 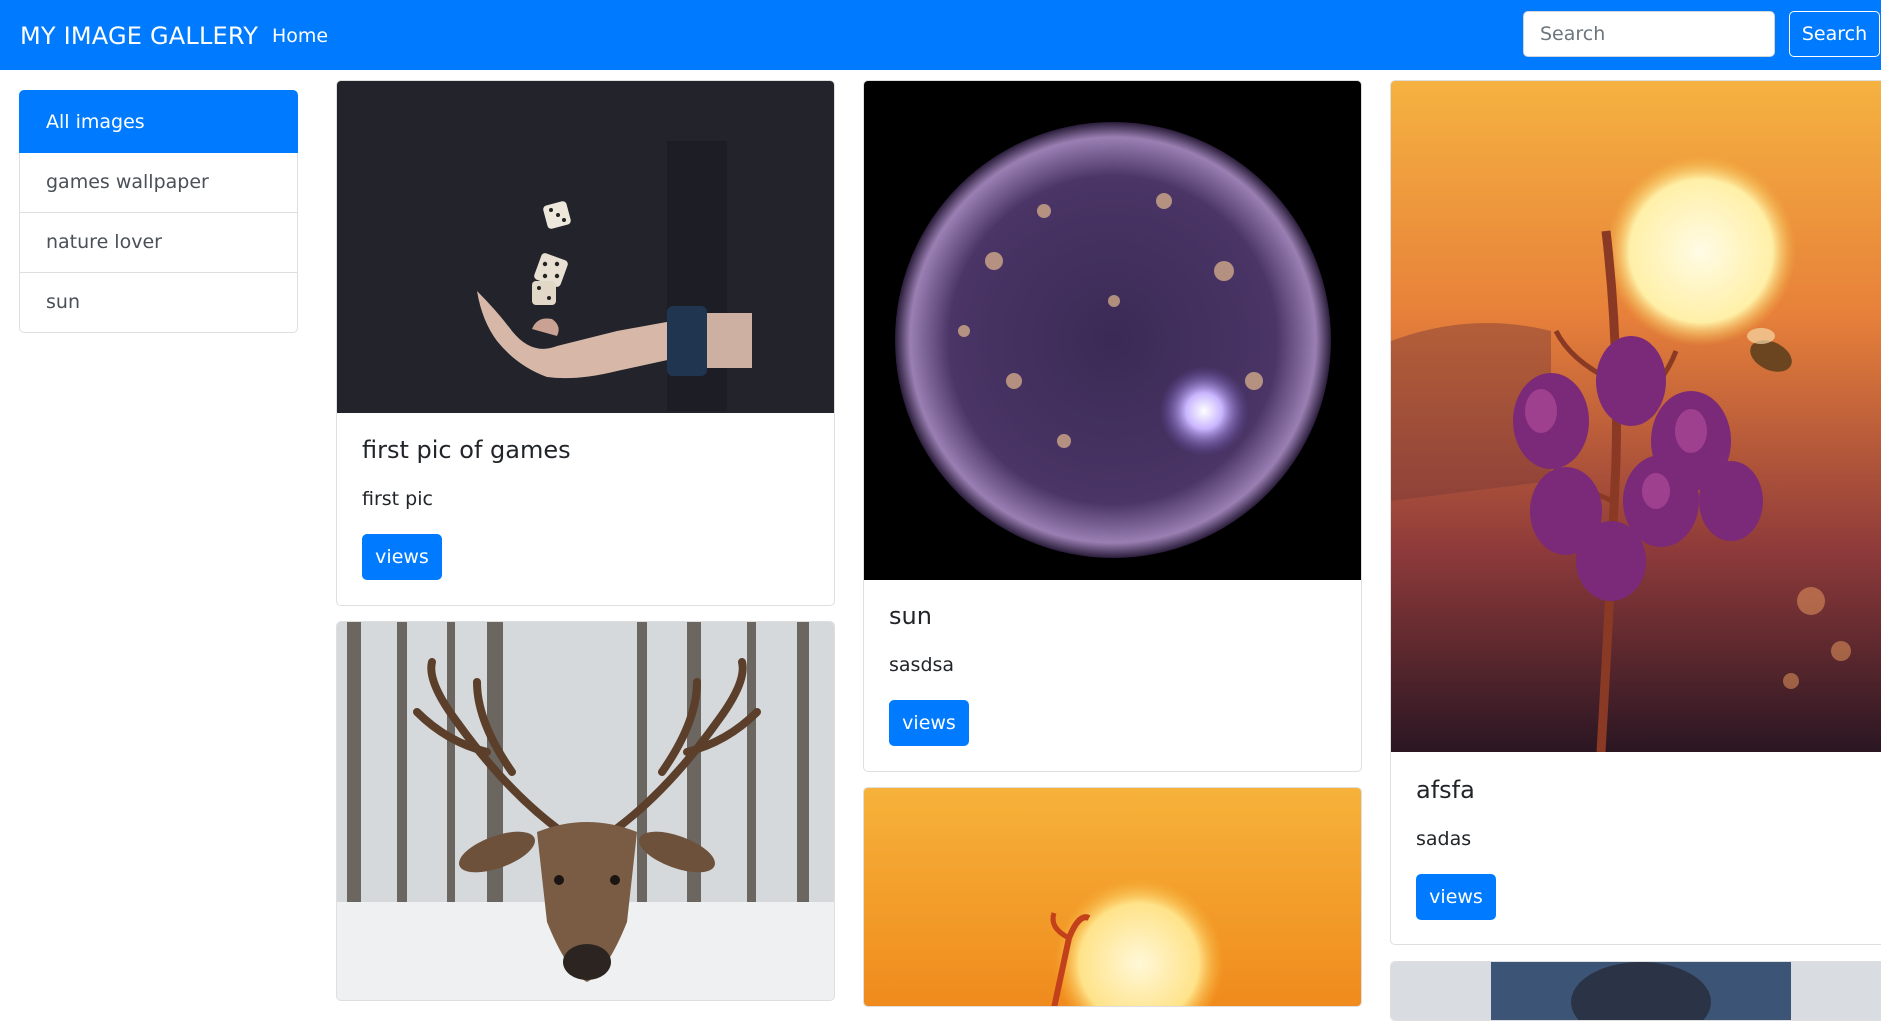 What do you see at coordinates (158, 243) in the screenshot?
I see `category-nature-lover: nature lover` at bounding box center [158, 243].